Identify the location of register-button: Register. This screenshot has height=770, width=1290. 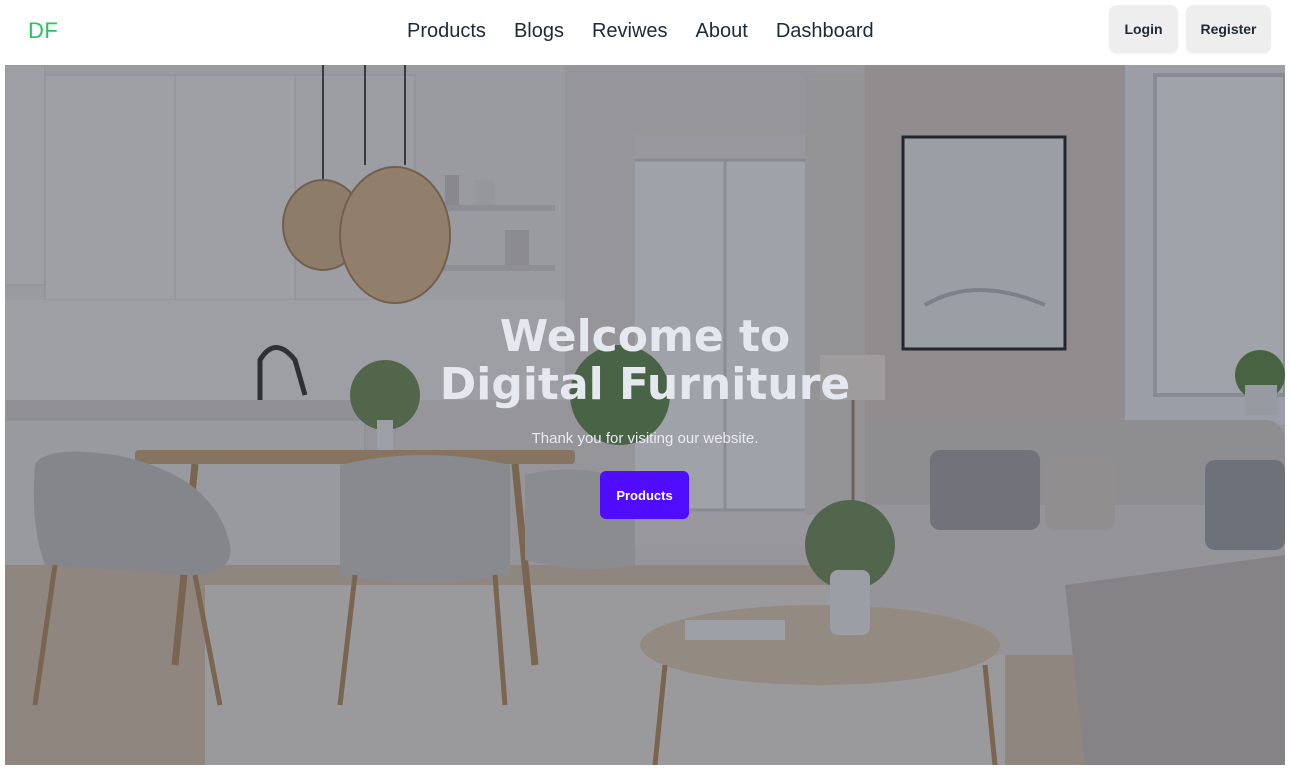
(1228, 29).